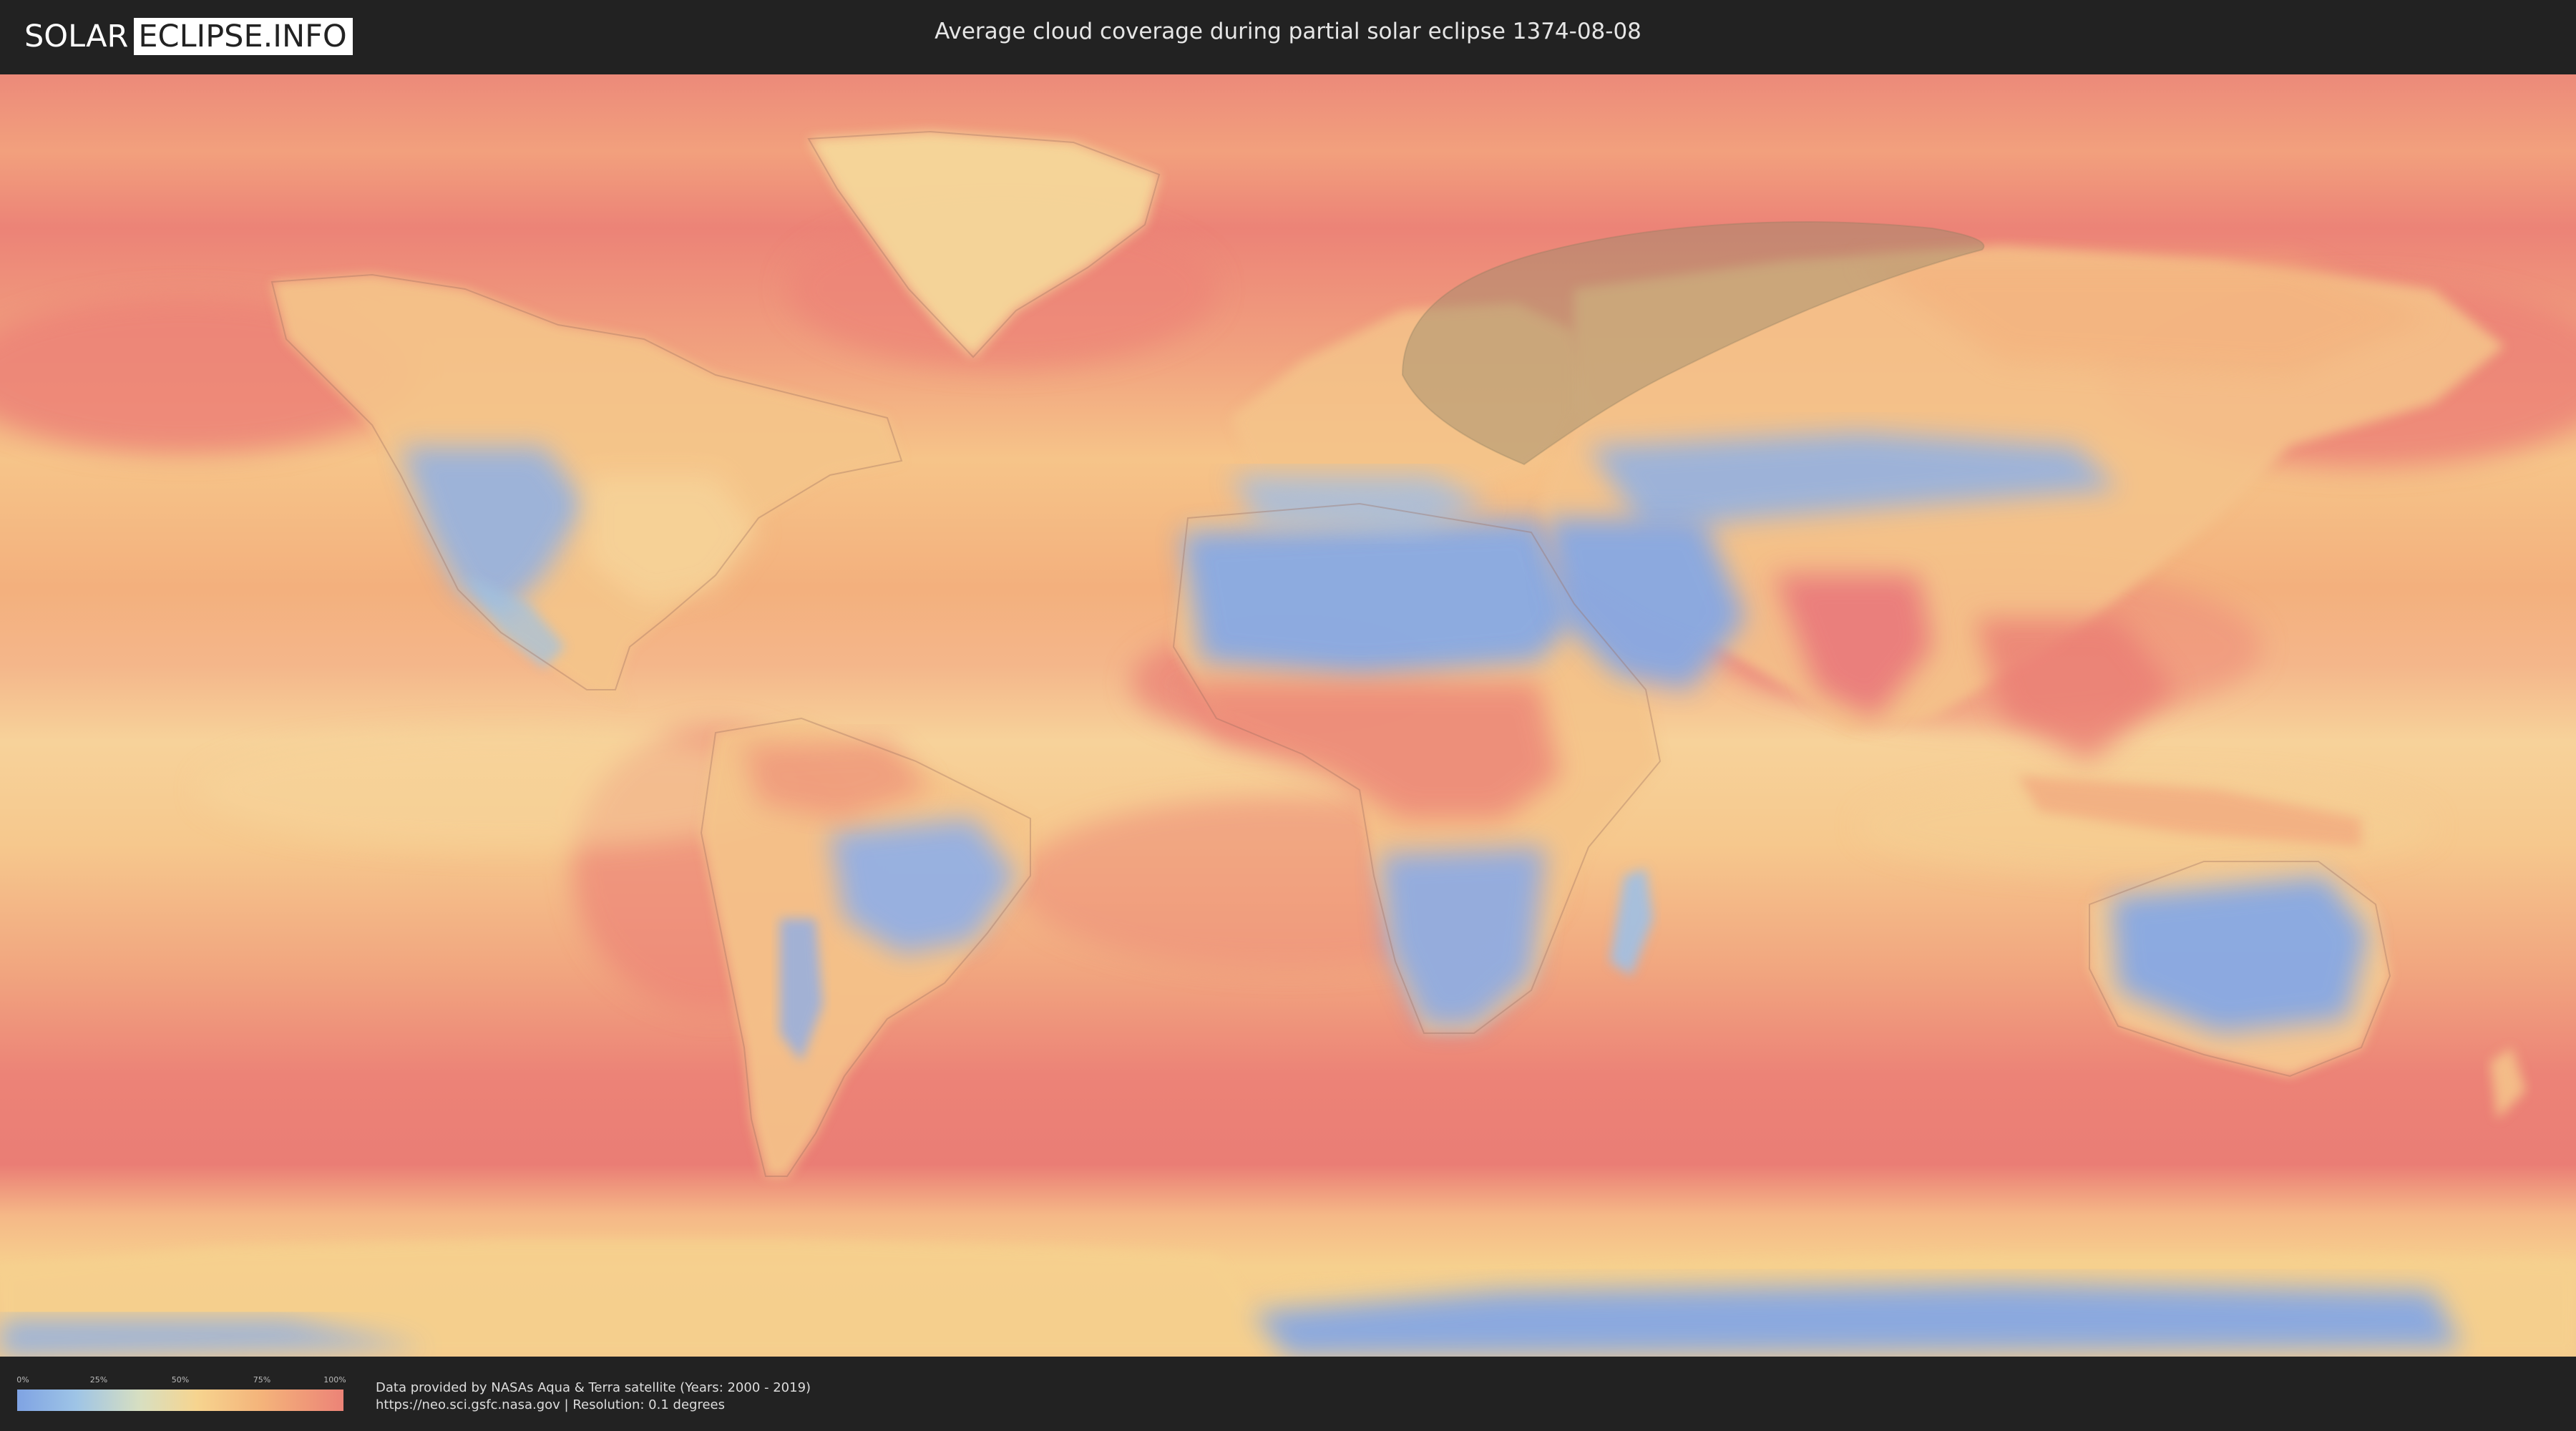 This screenshot has width=2576, height=1431. I want to click on cloud-coverage-legend: 0% 25% 50% 75% 100%, so click(181, 1394).